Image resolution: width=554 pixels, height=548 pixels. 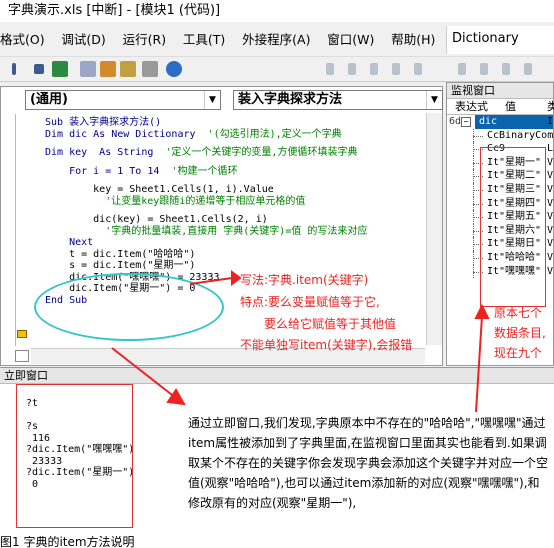 I want to click on code-line-code: dic(key) = Sheet1.Cells(2, i), so click(x=156, y=219).